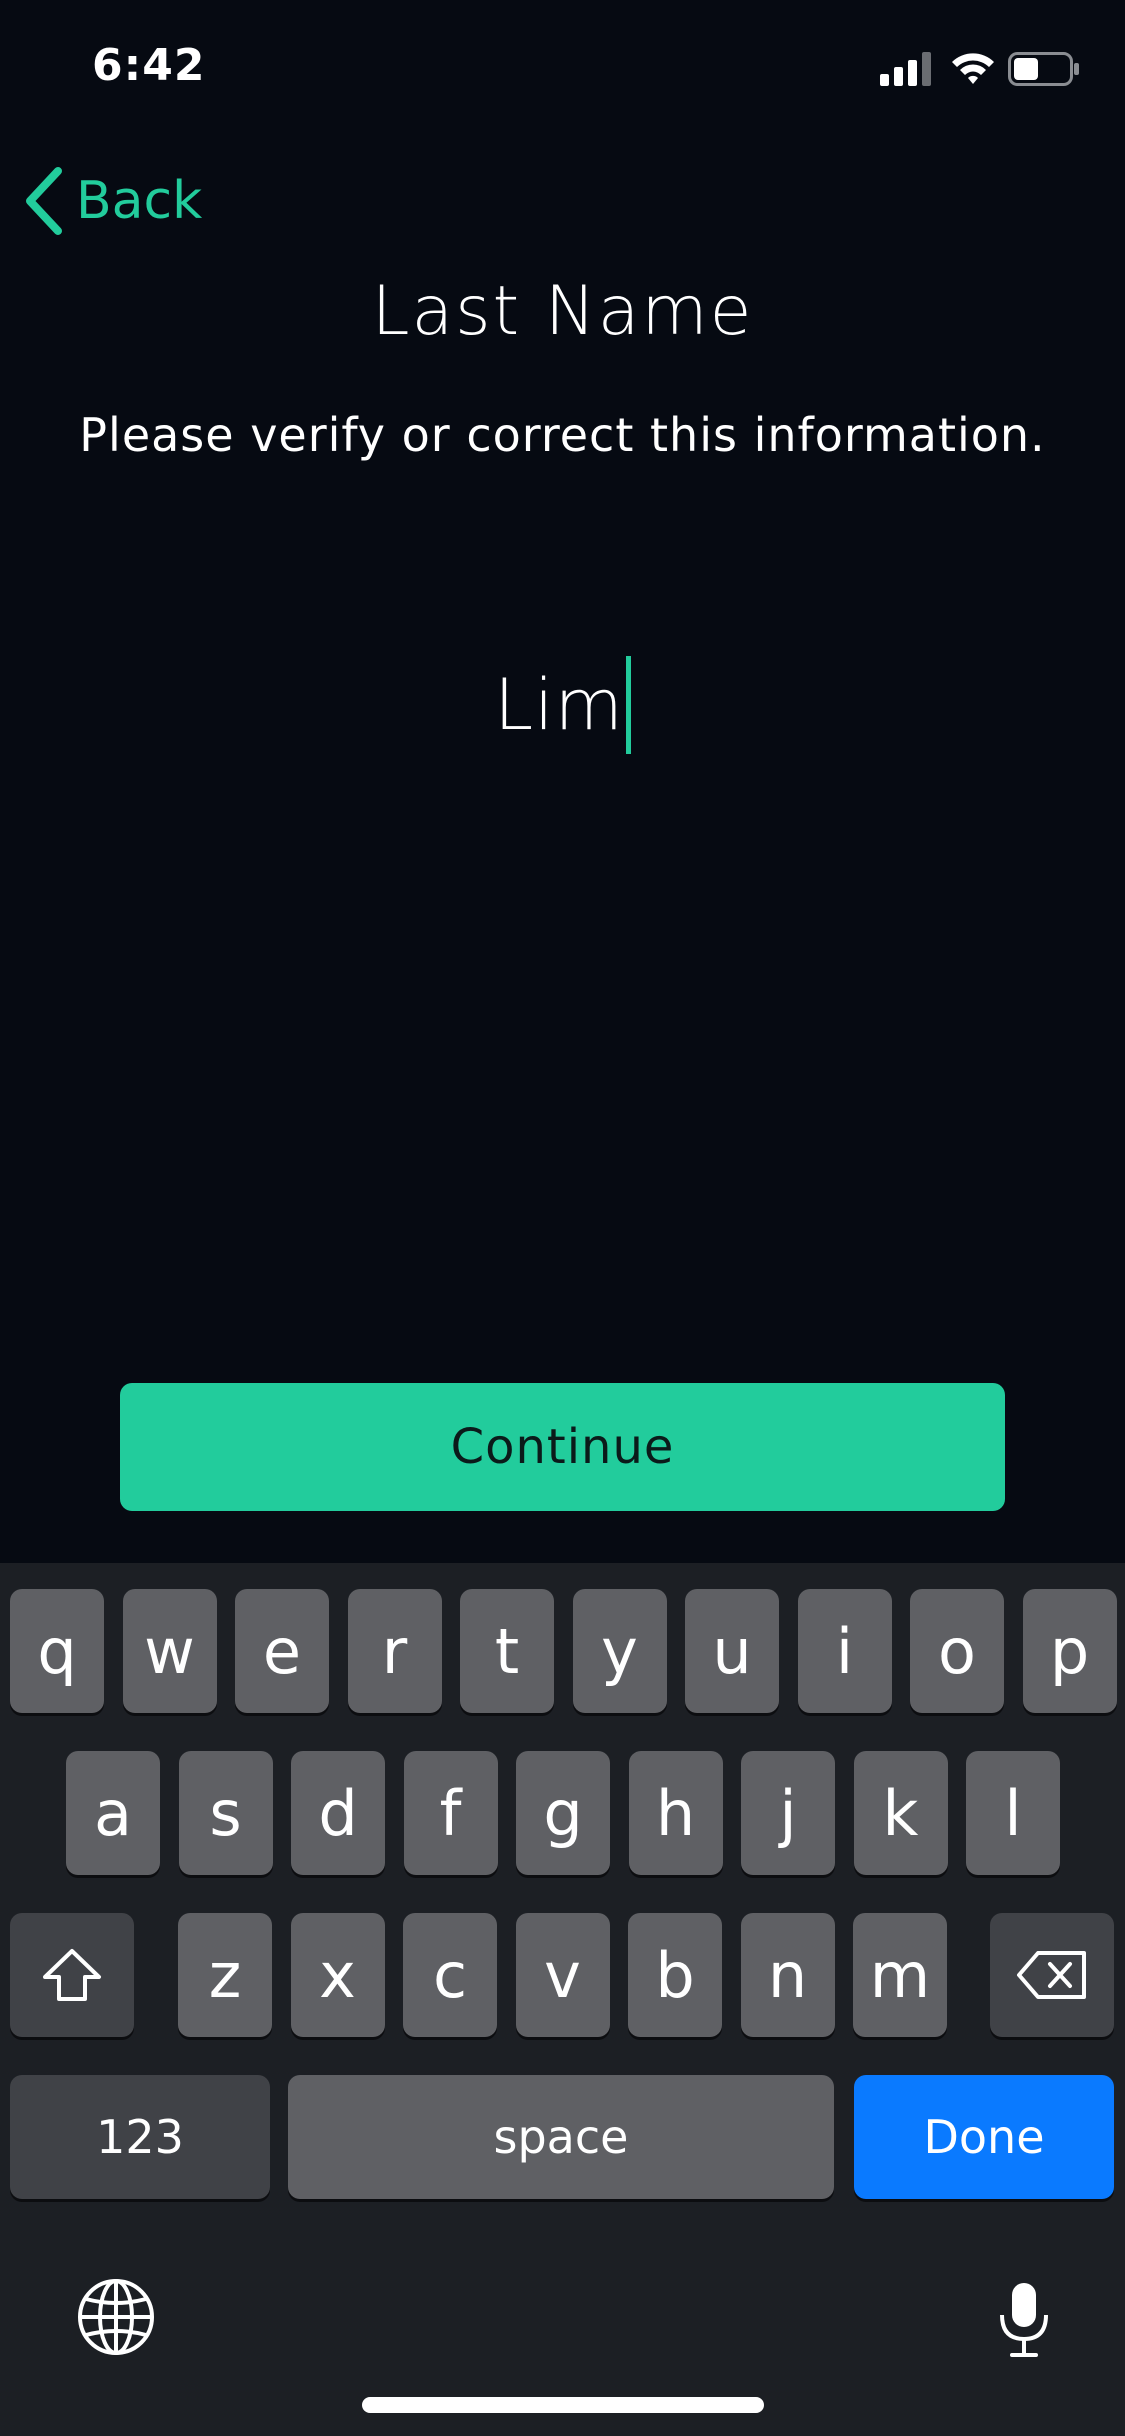 The height and width of the screenshot is (2436, 1125). I want to click on key-q: q, so click(57, 1651).